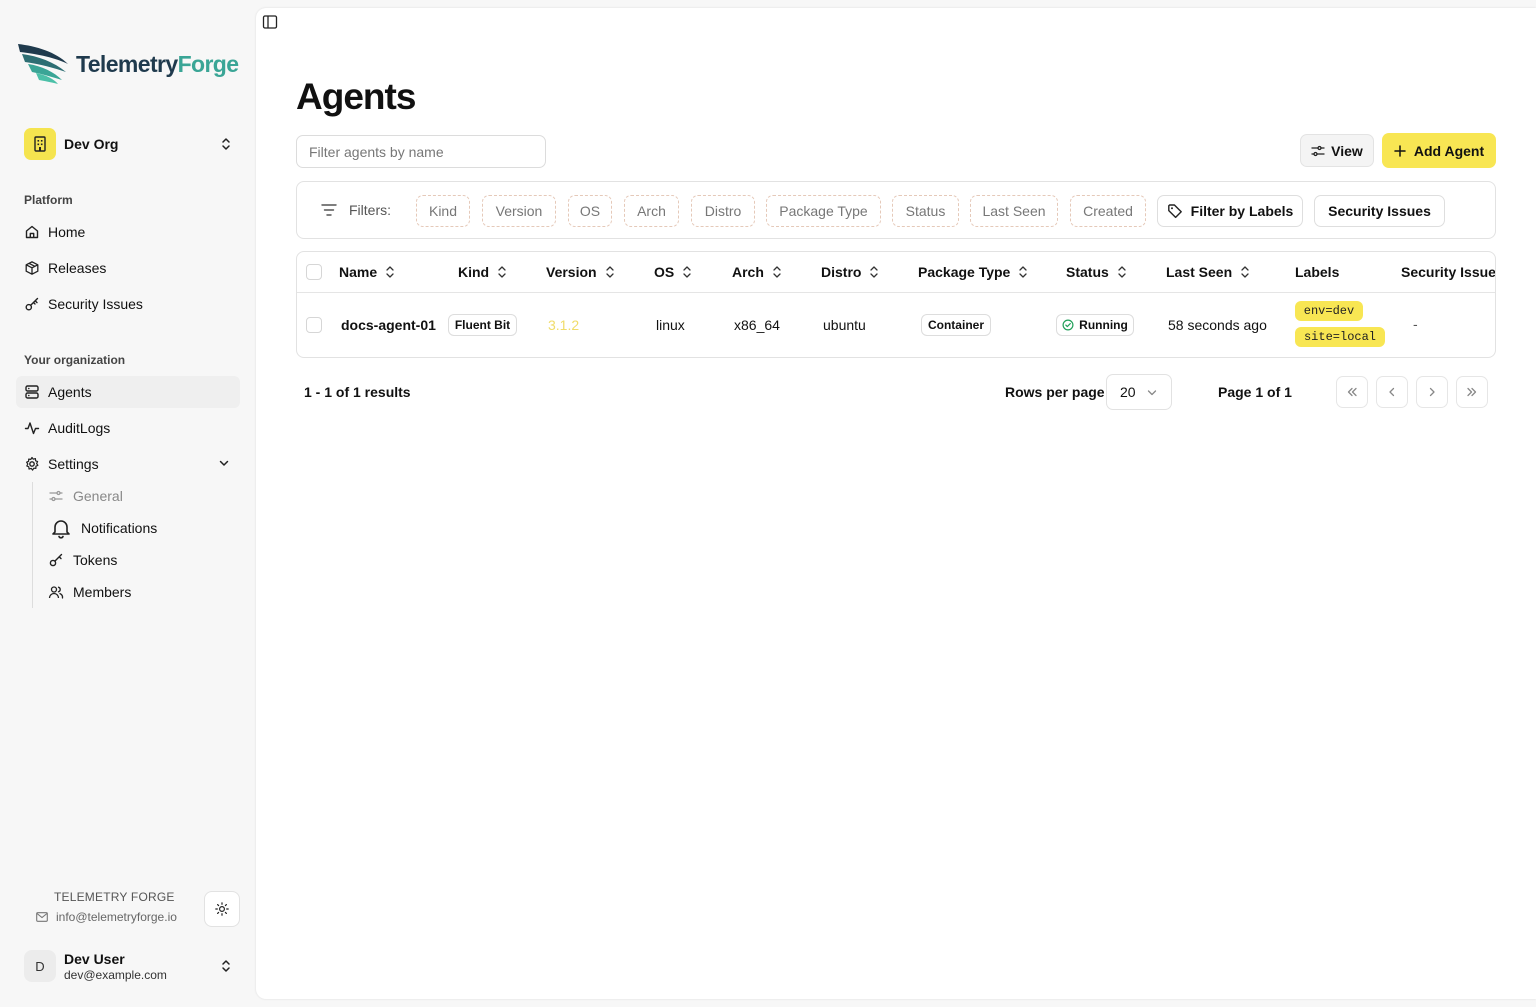 This screenshot has height=1007, width=1536. What do you see at coordinates (48, 200) in the screenshot?
I see `platform-section-label: Platform` at bounding box center [48, 200].